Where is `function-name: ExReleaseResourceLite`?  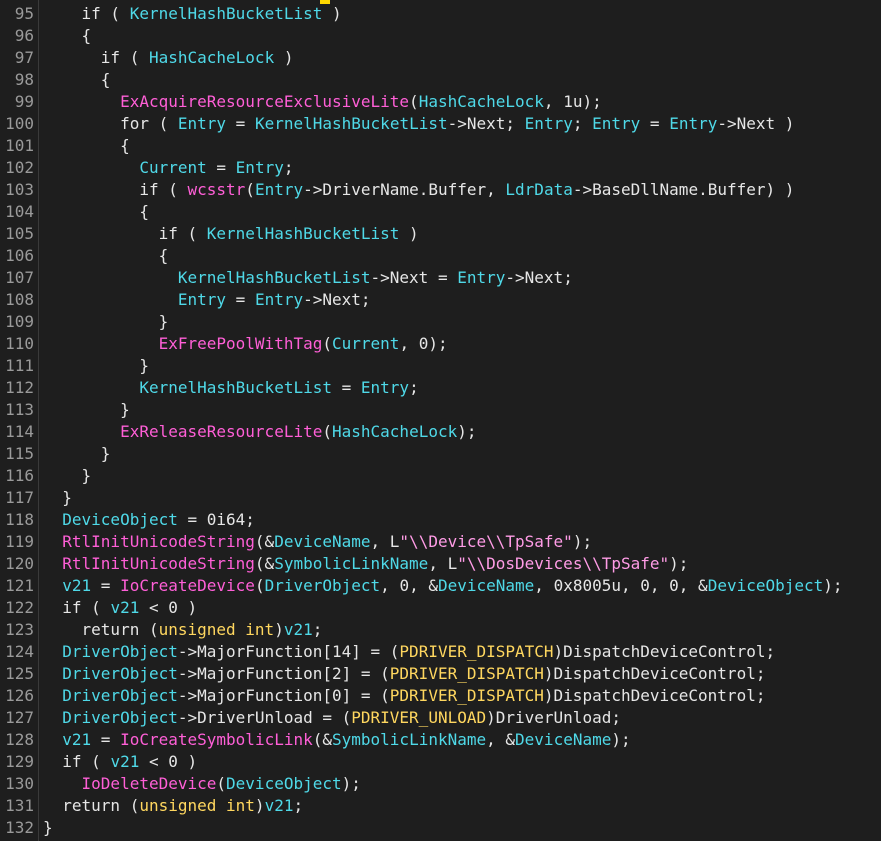
function-name: ExReleaseResourceLite is located at coordinates (221, 431).